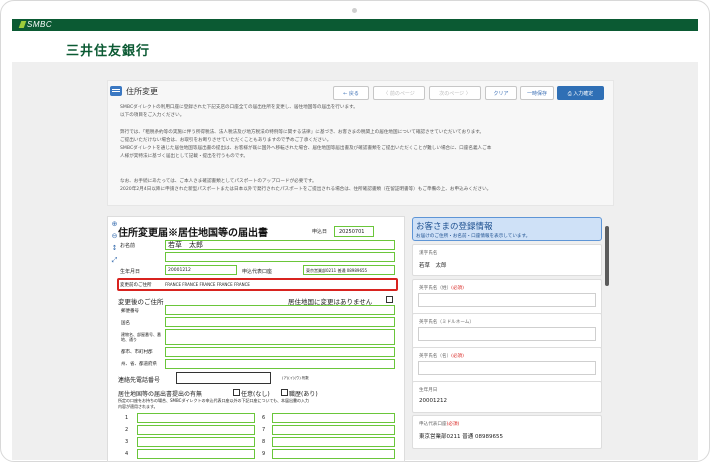  I want to click on form-tools: ⊕ ⊖ ↕ ⤢, so click(114, 244).